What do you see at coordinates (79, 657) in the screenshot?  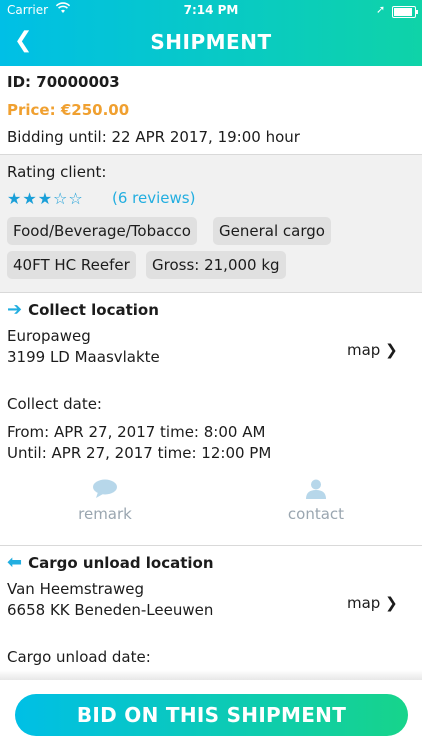 I see `unload-date-label: Cargo unload date:` at bounding box center [79, 657].